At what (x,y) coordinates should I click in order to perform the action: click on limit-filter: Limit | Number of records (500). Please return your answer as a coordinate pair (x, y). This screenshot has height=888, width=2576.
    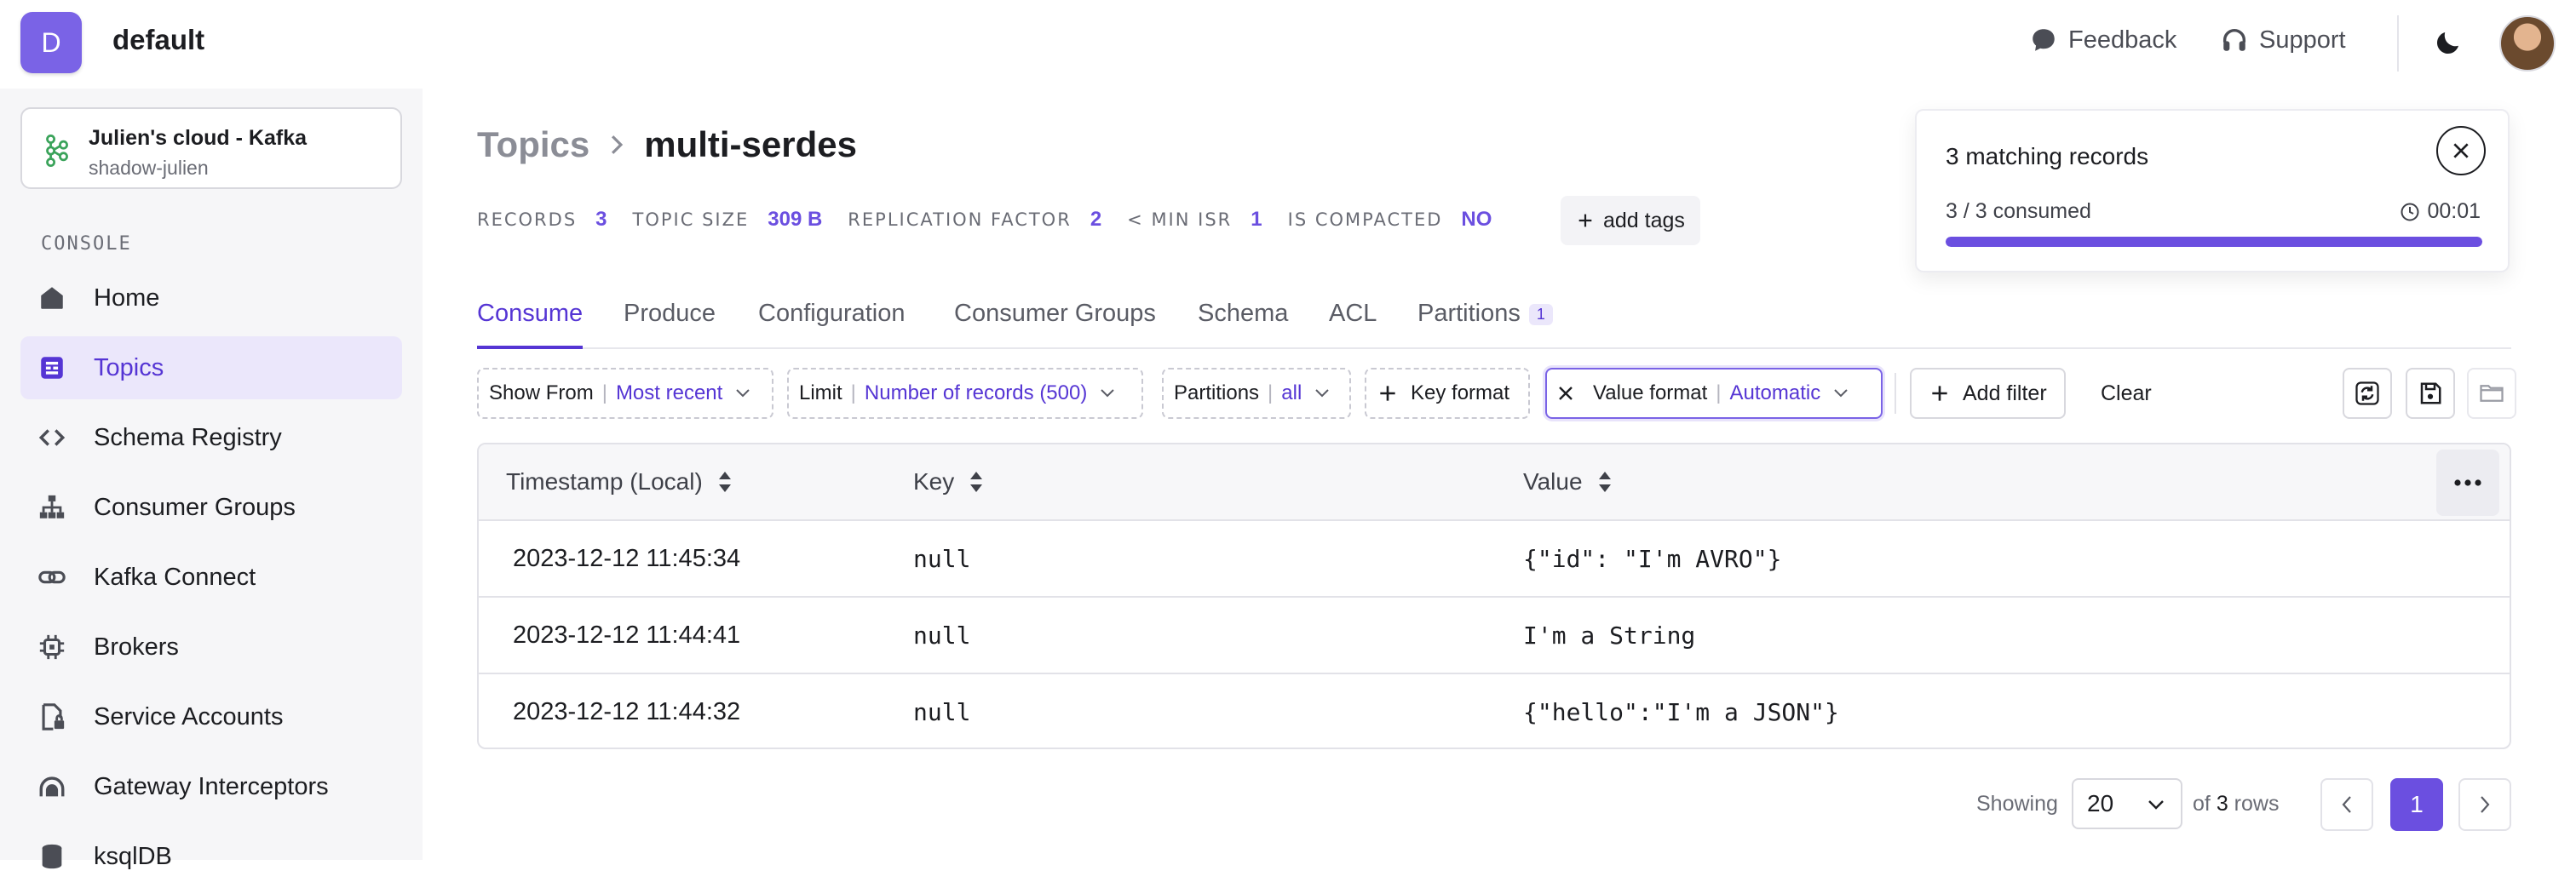
    Looking at the image, I should click on (965, 393).